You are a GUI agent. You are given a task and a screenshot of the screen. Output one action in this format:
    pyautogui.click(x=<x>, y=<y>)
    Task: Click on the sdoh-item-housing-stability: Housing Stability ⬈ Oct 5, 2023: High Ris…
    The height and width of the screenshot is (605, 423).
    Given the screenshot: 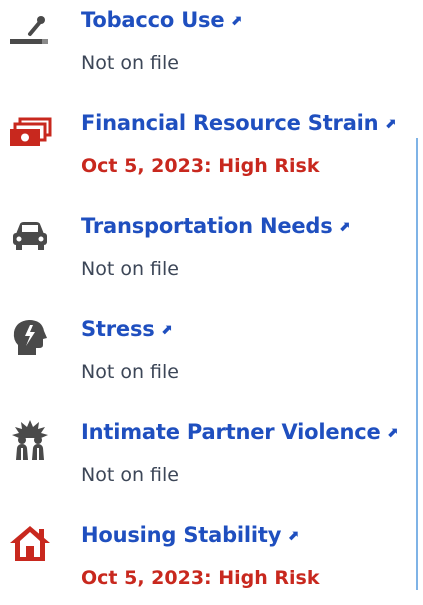 What is the action you would take?
    pyautogui.click(x=208, y=560)
    